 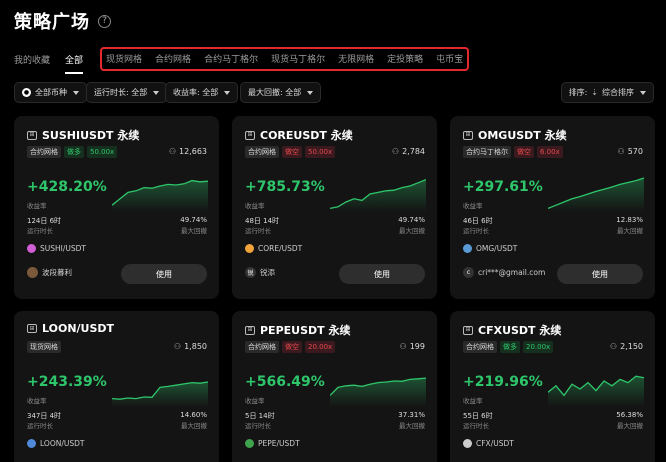 I want to click on user-count: ⚇ 12,663, so click(x=188, y=151).